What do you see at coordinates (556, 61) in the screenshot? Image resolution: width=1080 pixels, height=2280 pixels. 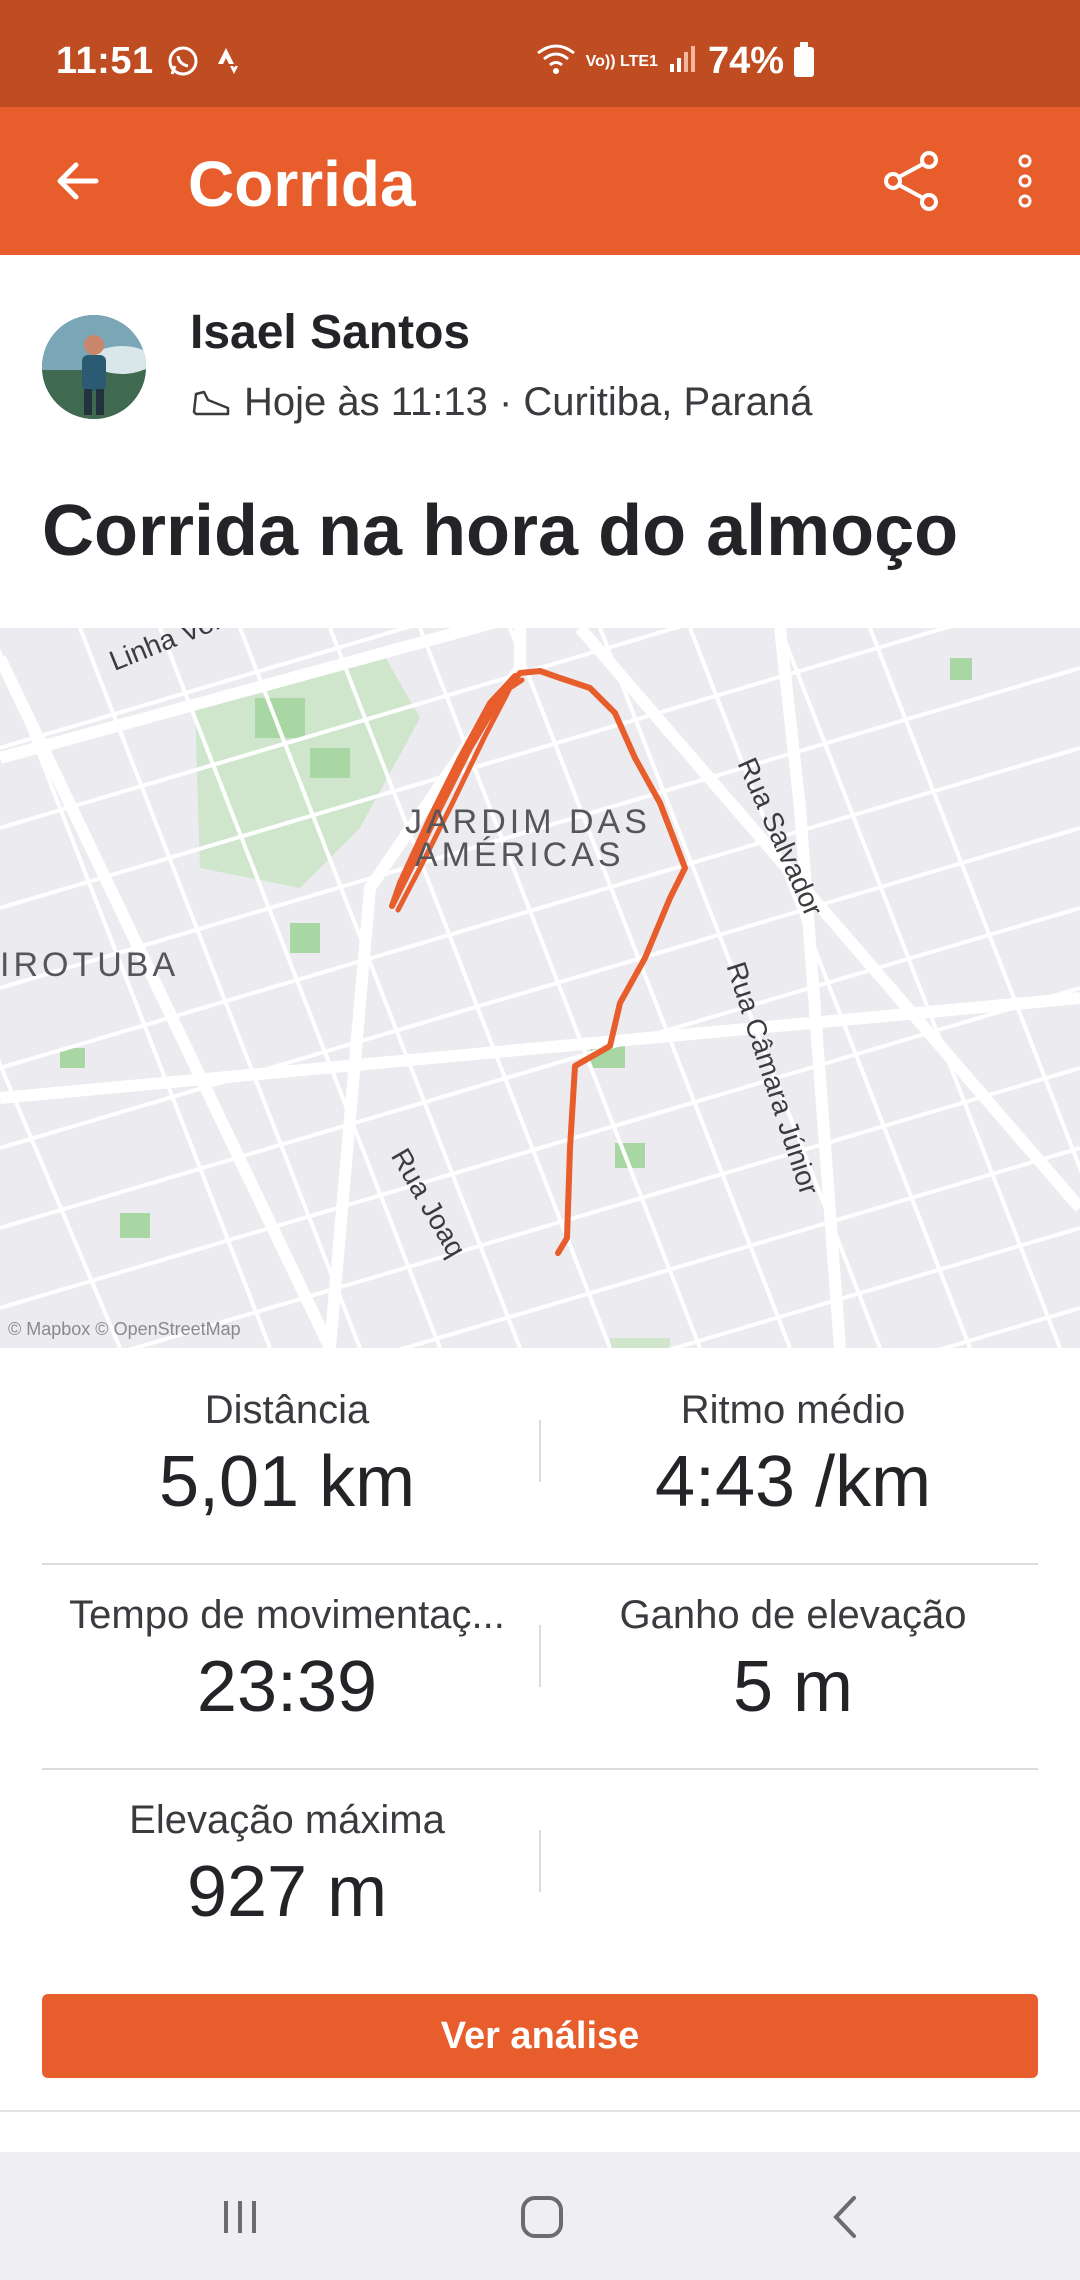 I see `wifi-icon` at bounding box center [556, 61].